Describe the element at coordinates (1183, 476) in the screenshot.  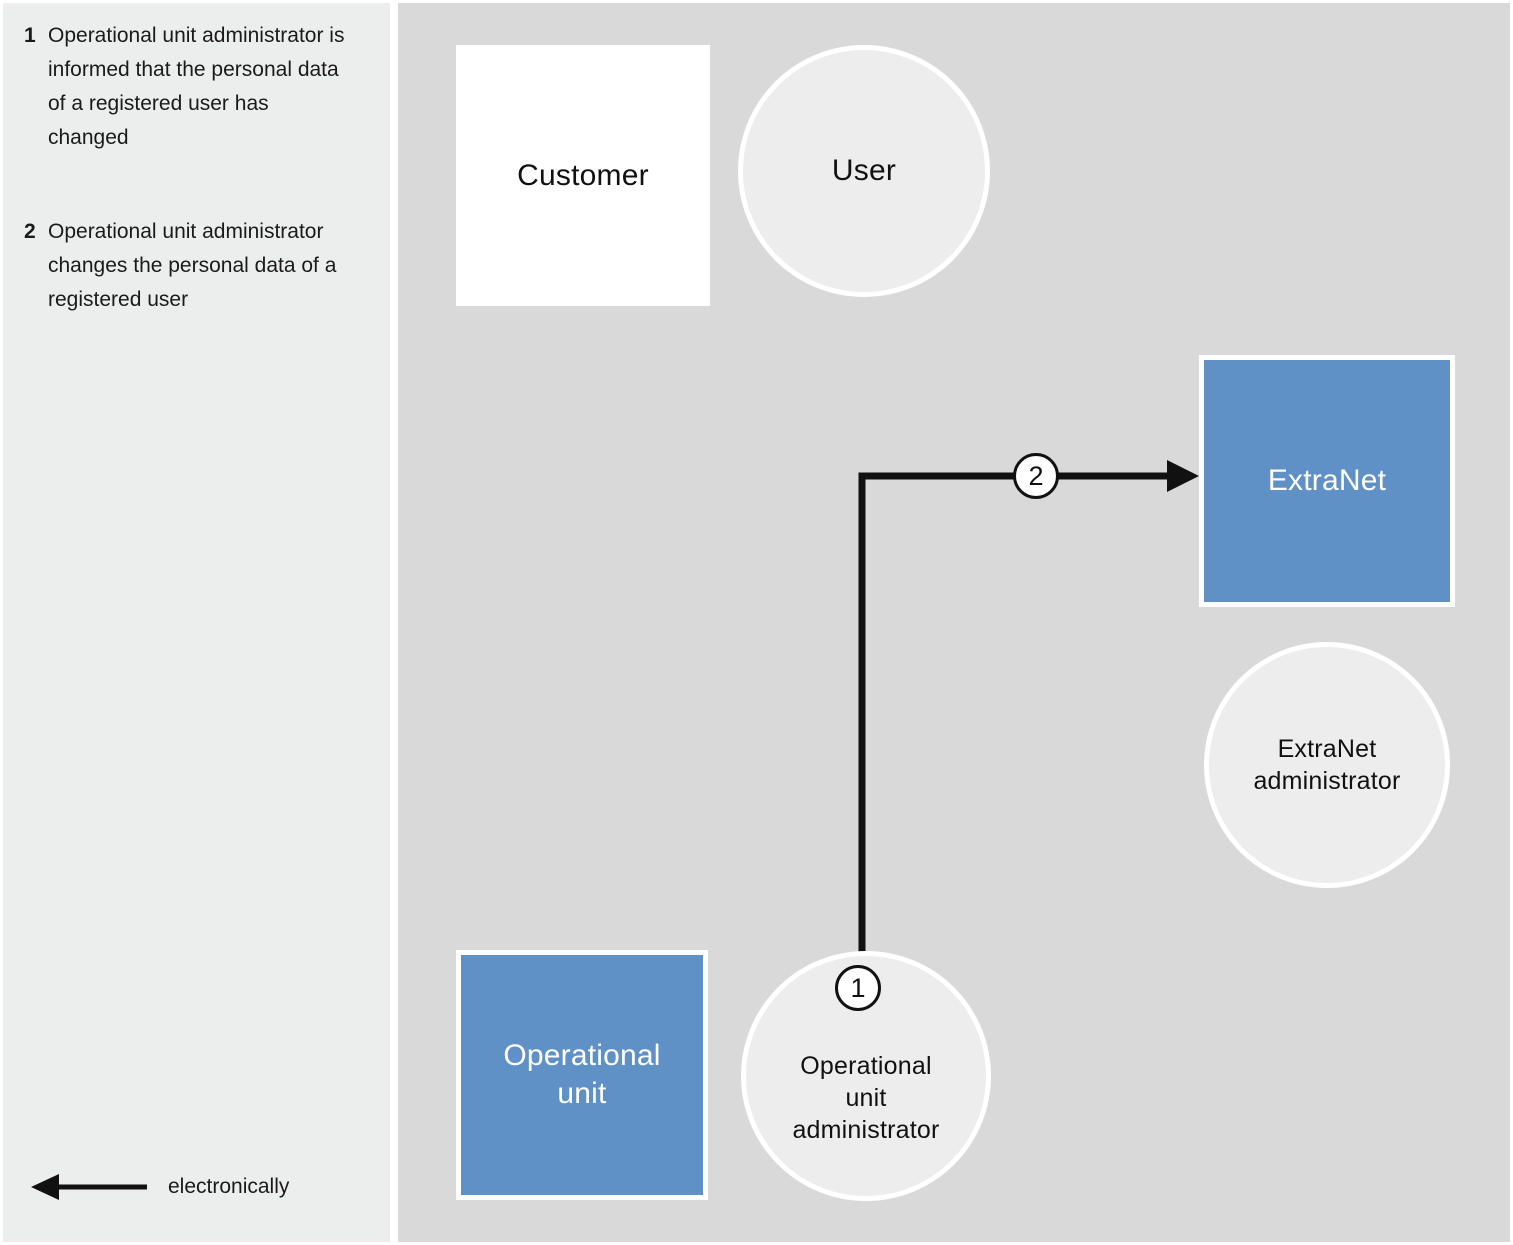
I see `arrowhead-extranet` at that location.